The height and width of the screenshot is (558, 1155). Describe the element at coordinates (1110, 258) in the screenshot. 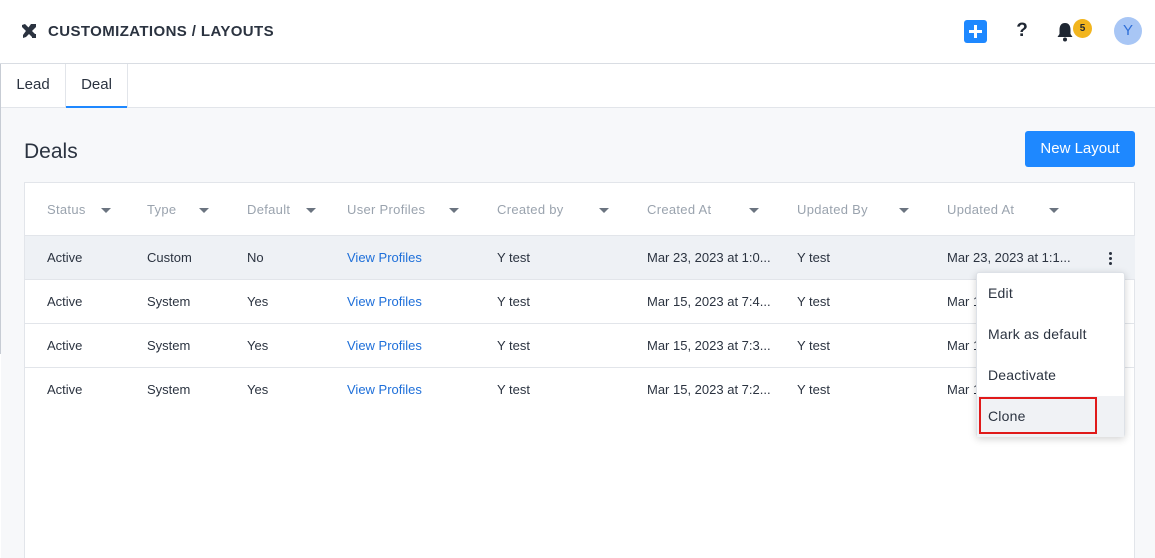

I see `row-actions-kebab-icon` at that location.